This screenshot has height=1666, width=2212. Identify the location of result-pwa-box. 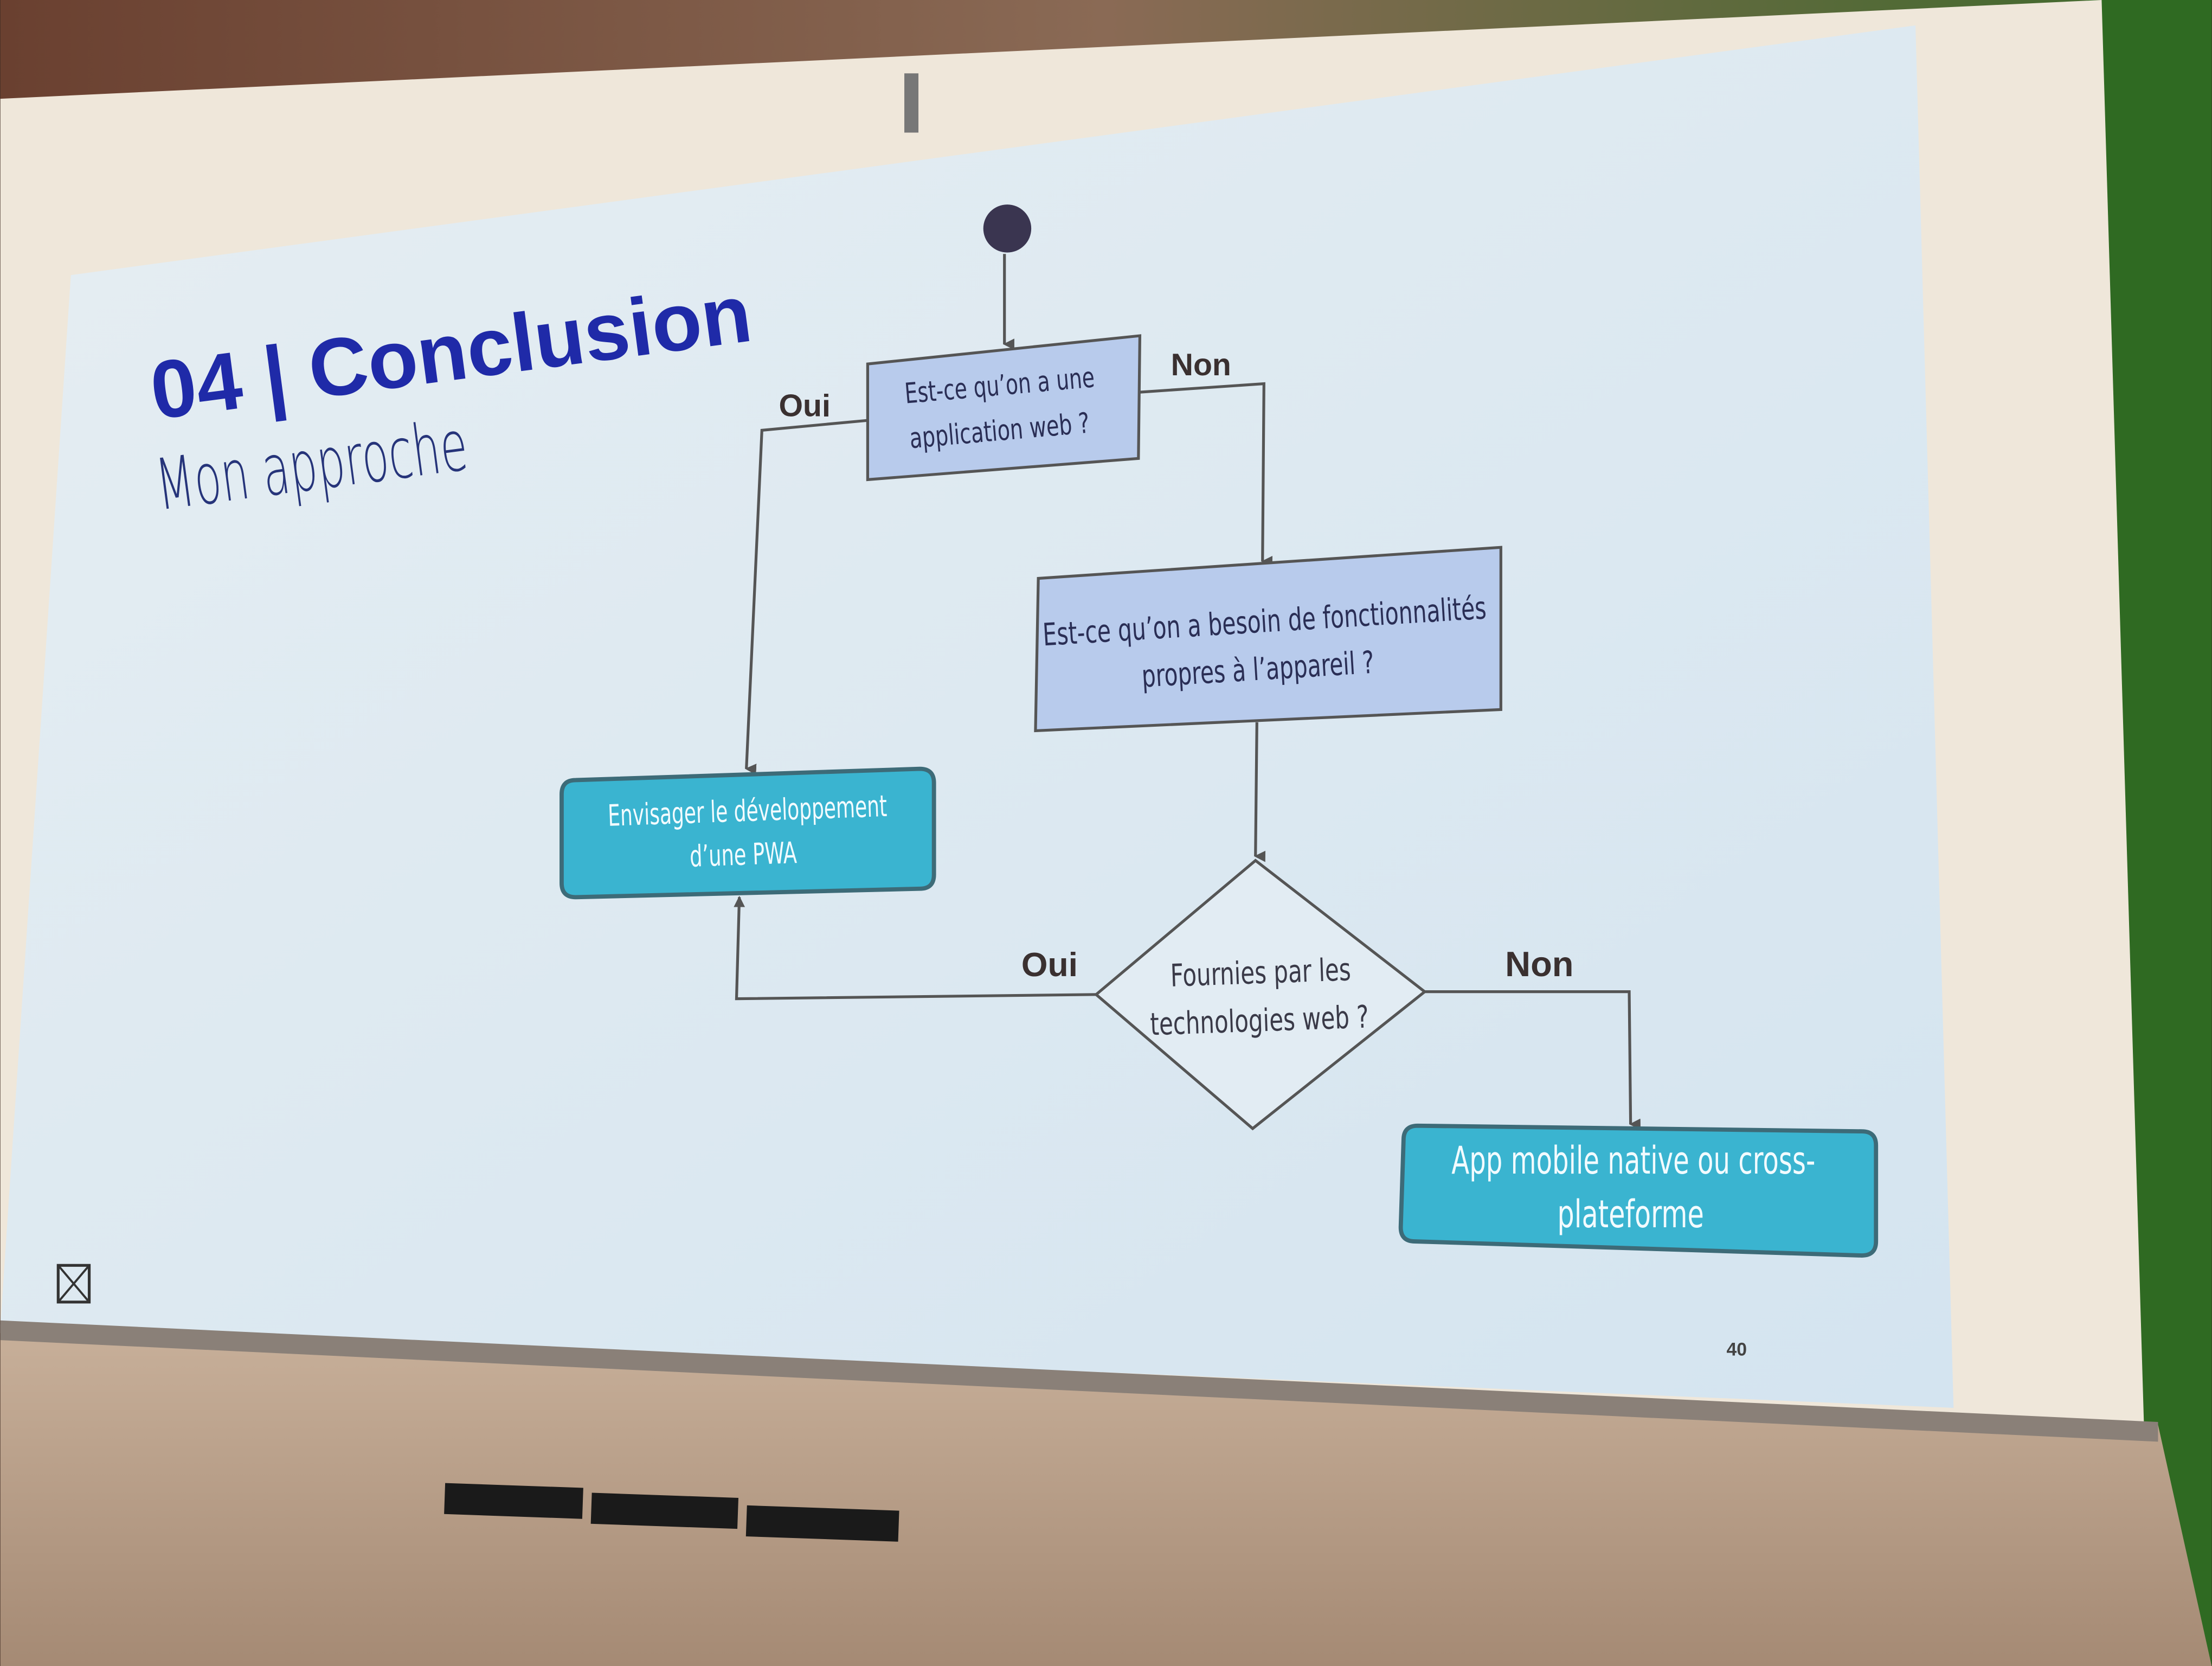
(748, 833).